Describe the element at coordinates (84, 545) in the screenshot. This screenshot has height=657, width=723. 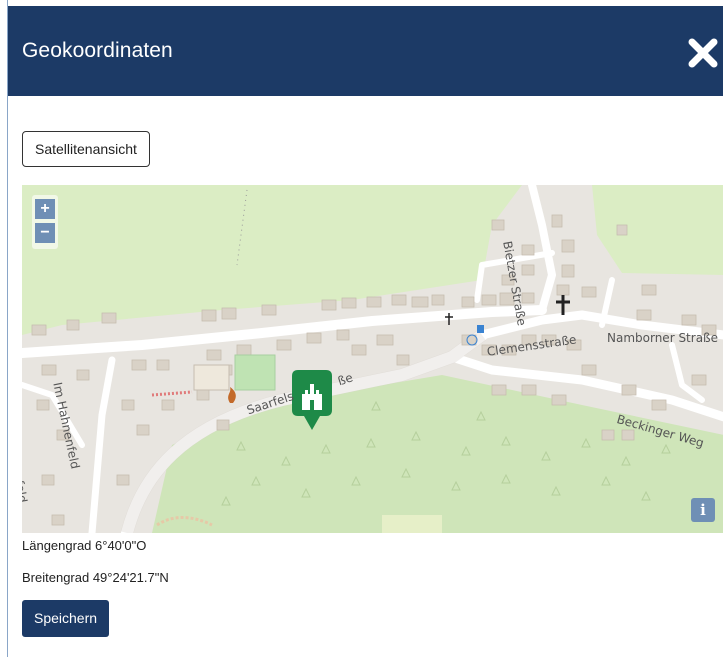
I see `longitude-text: Längengrad 6°40'0"O` at that location.